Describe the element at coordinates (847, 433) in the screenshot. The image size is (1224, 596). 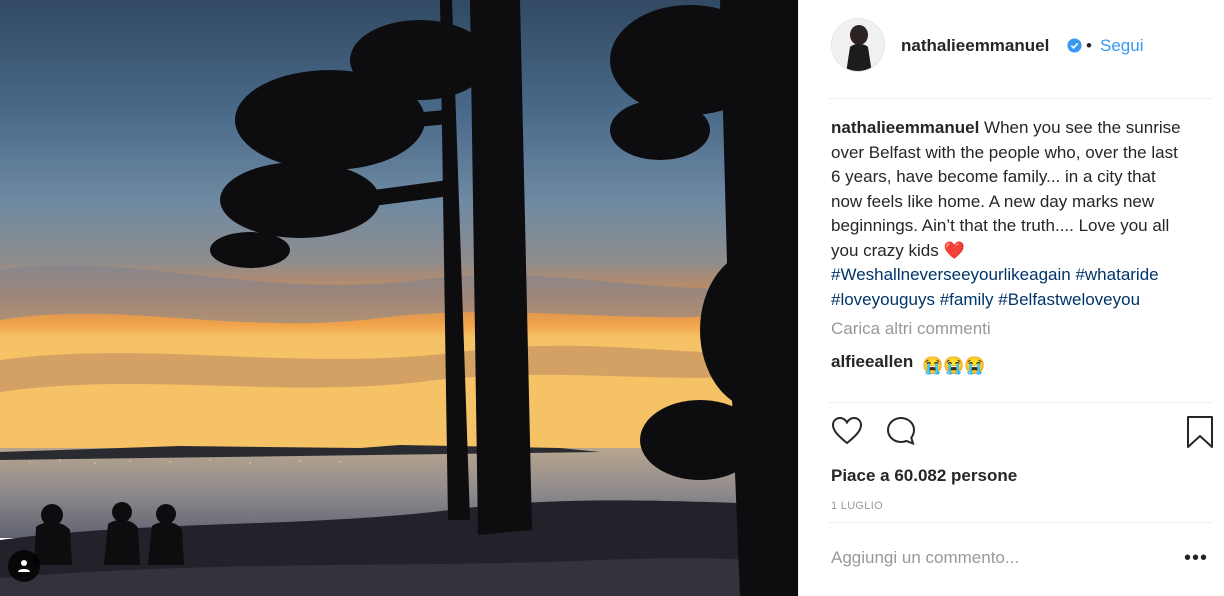
I see `heart-icon` at that location.